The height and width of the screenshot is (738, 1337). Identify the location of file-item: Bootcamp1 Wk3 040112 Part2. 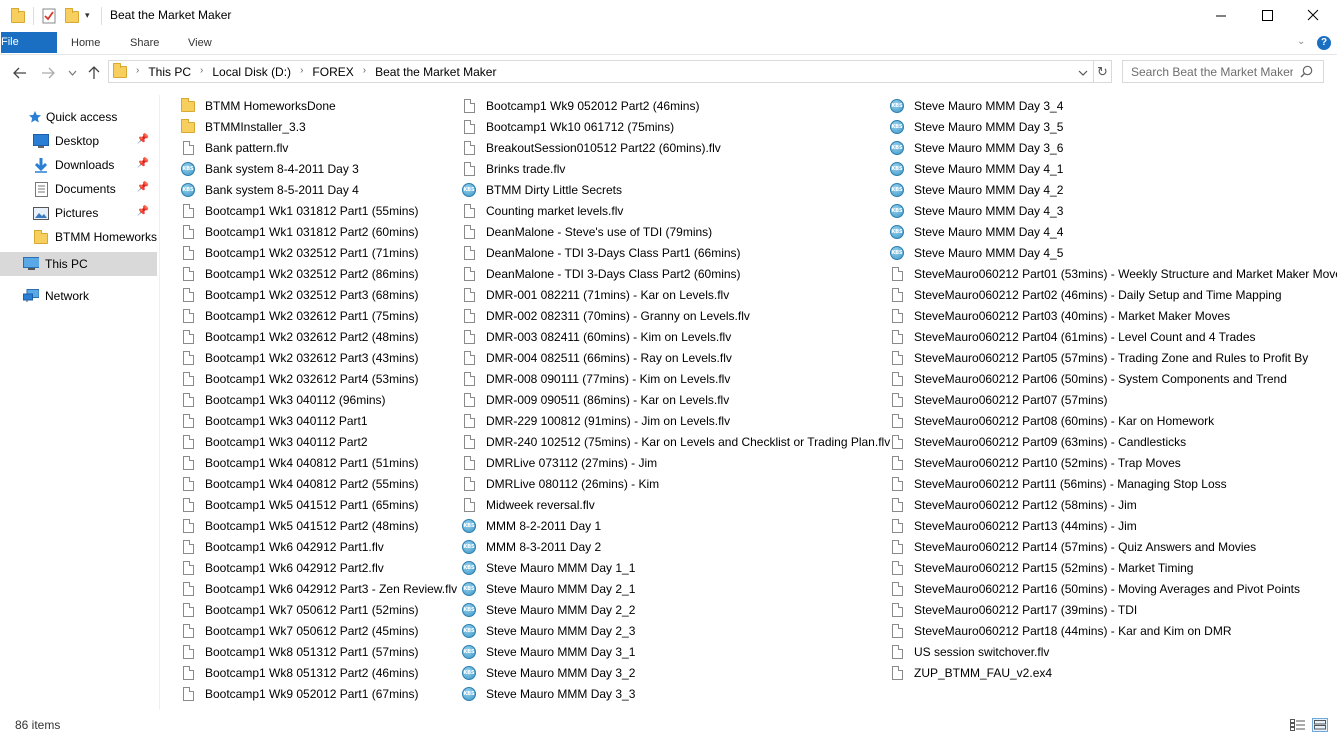
(274, 441).